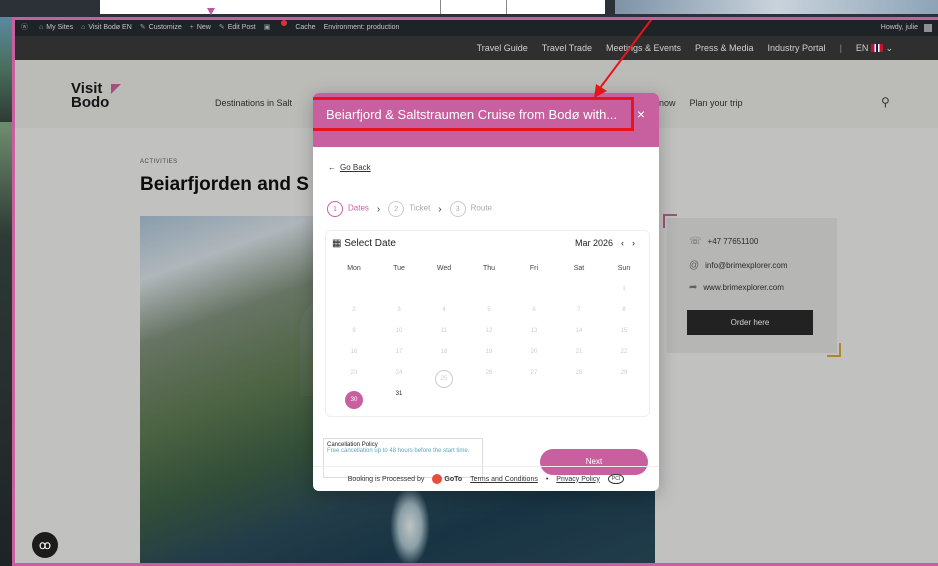  Describe the element at coordinates (444, 352) in the screenshot. I see `calendar-day: 18` at that location.